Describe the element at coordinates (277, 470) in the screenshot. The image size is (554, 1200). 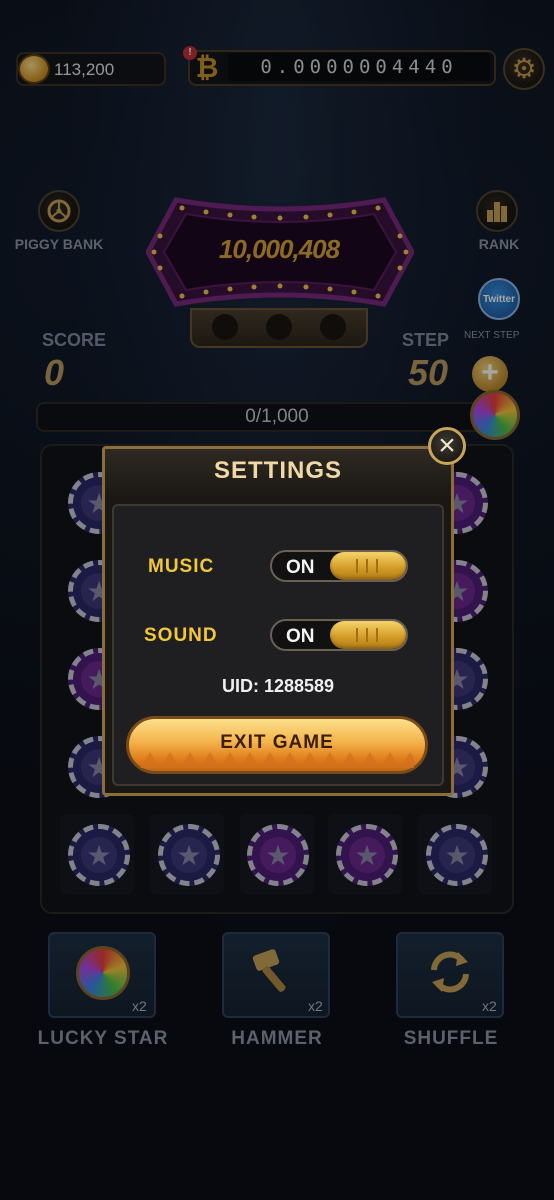
I see `dialog-title: SETTINGS` at that location.